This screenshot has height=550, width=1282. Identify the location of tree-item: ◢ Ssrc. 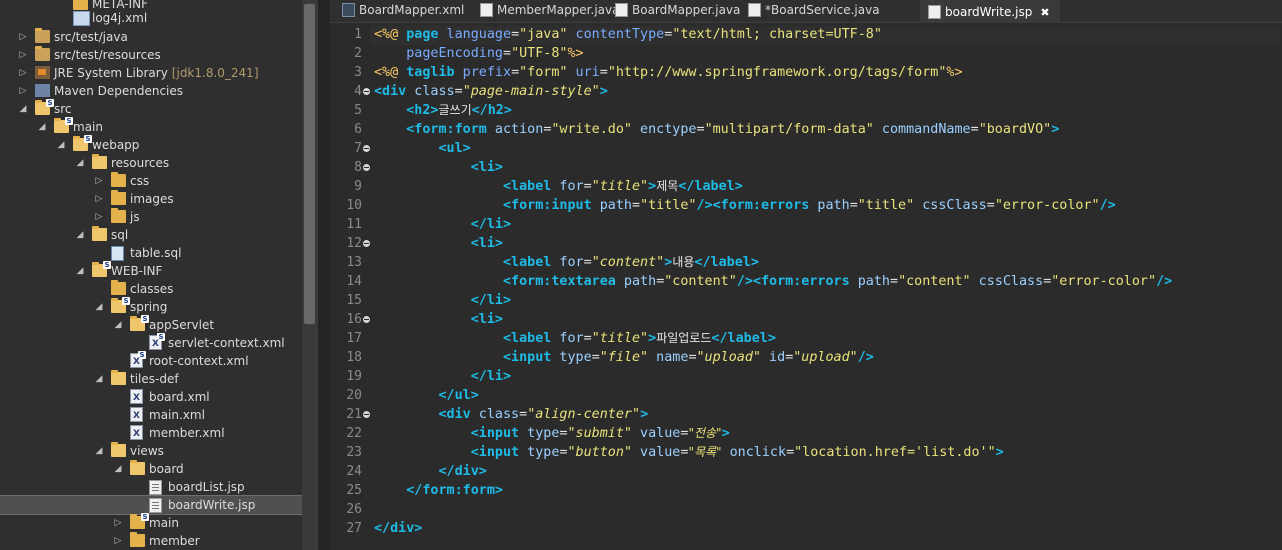
(151, 108).